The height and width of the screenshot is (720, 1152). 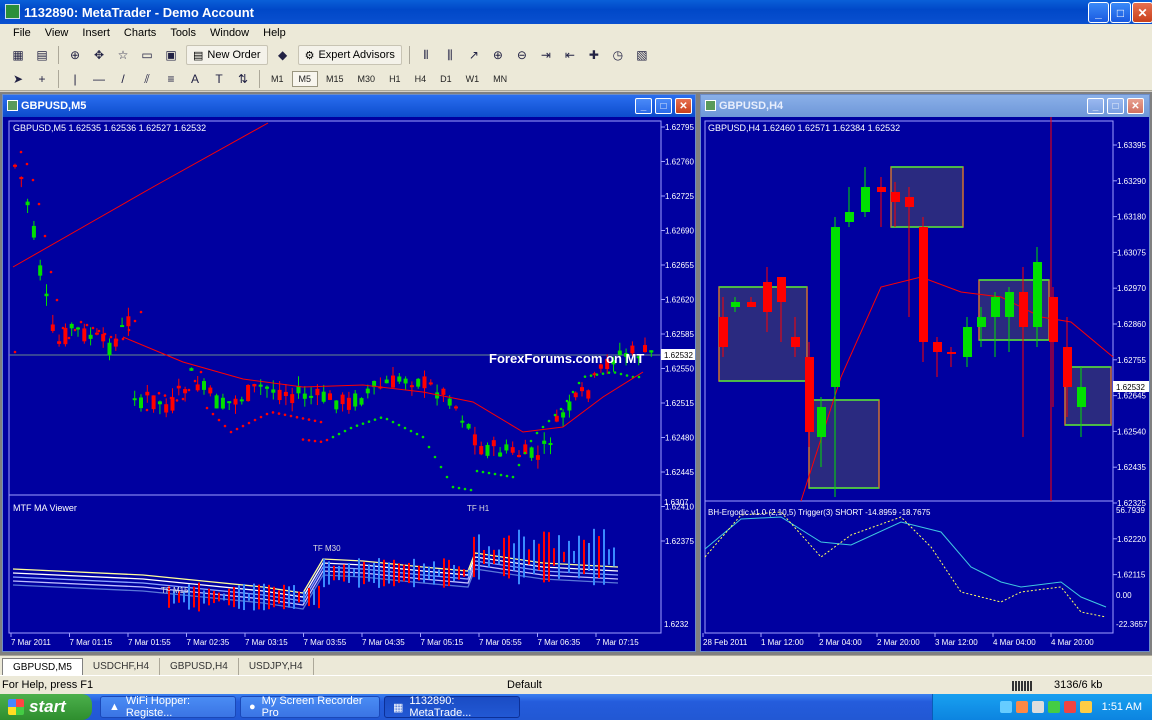 I want to click on tf-mn: MN, so click(x=500, y=79).